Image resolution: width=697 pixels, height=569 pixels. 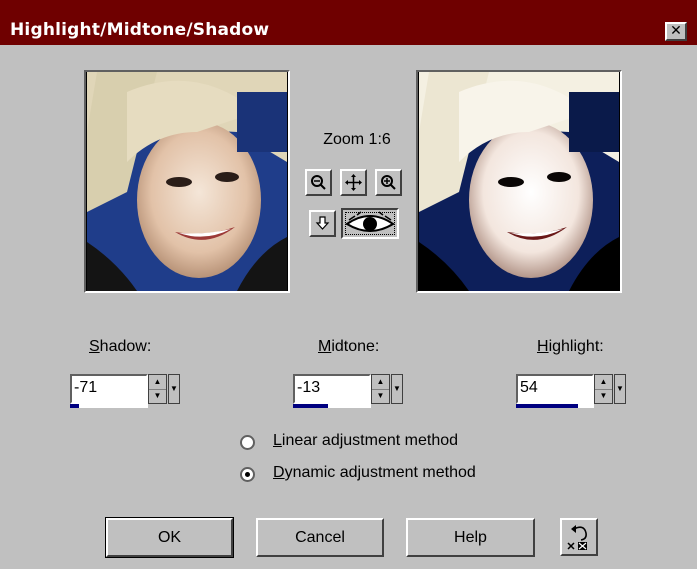 I want to click on portrait-adjusted-image, so click(x=519, y=181).